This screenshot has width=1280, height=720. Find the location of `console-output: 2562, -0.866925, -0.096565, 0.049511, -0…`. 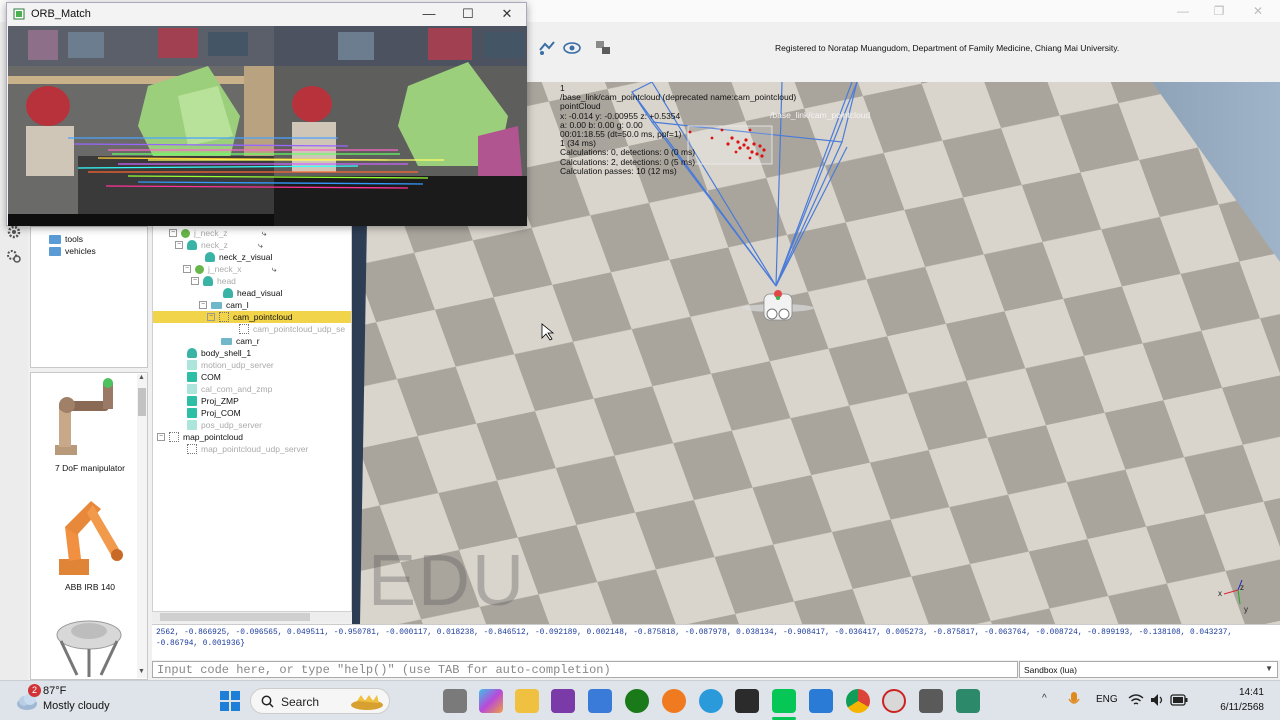

console-output: 2562, -0.866925, -0.096565, 0.049511, -0… is located at coordinates (716, 642).